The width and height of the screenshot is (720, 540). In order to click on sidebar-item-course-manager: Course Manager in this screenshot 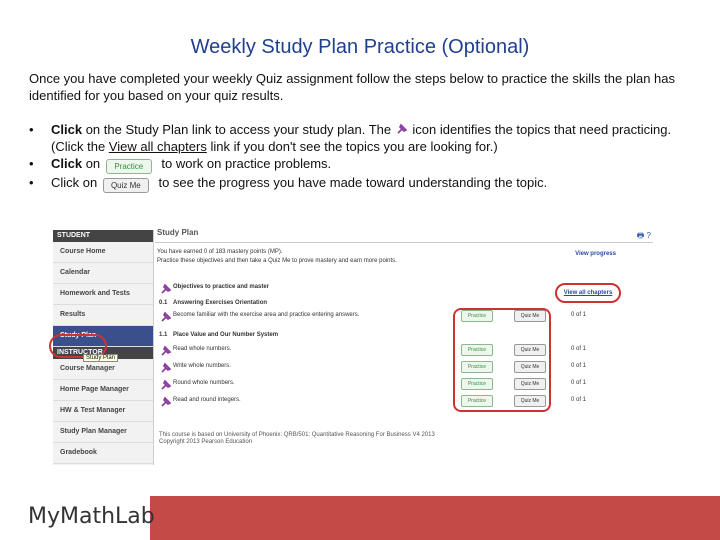, I will do `click(103, 369)`.